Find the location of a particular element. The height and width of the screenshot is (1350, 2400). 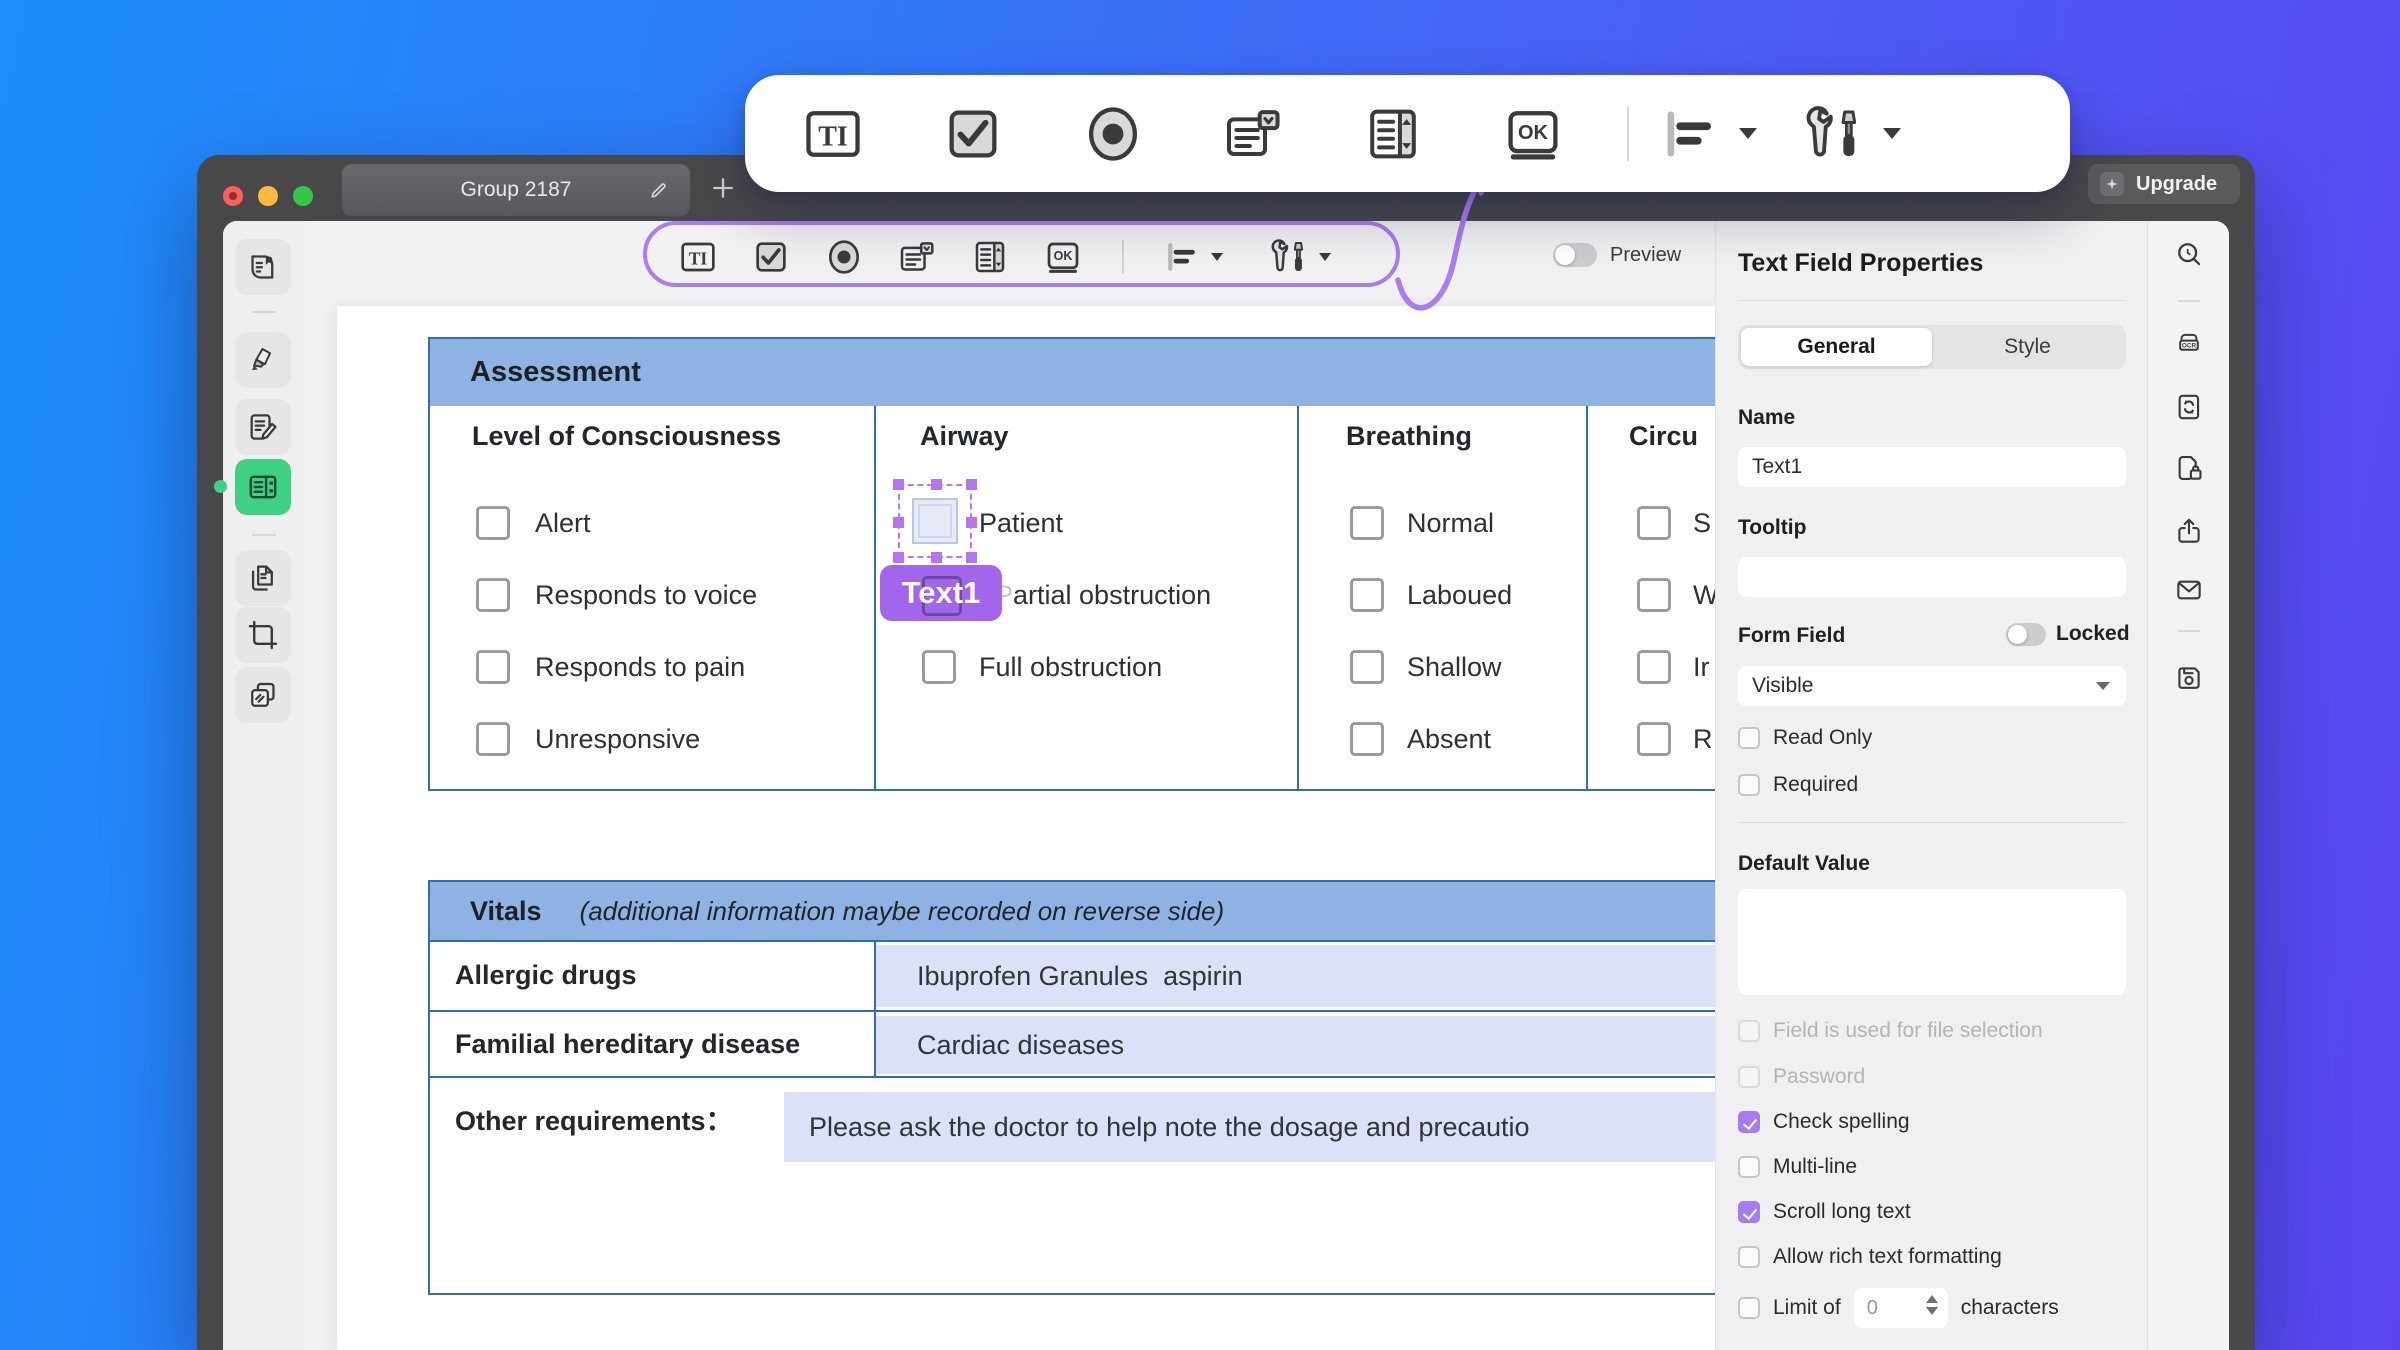

zoom-button is located at coordinates (303, 196).